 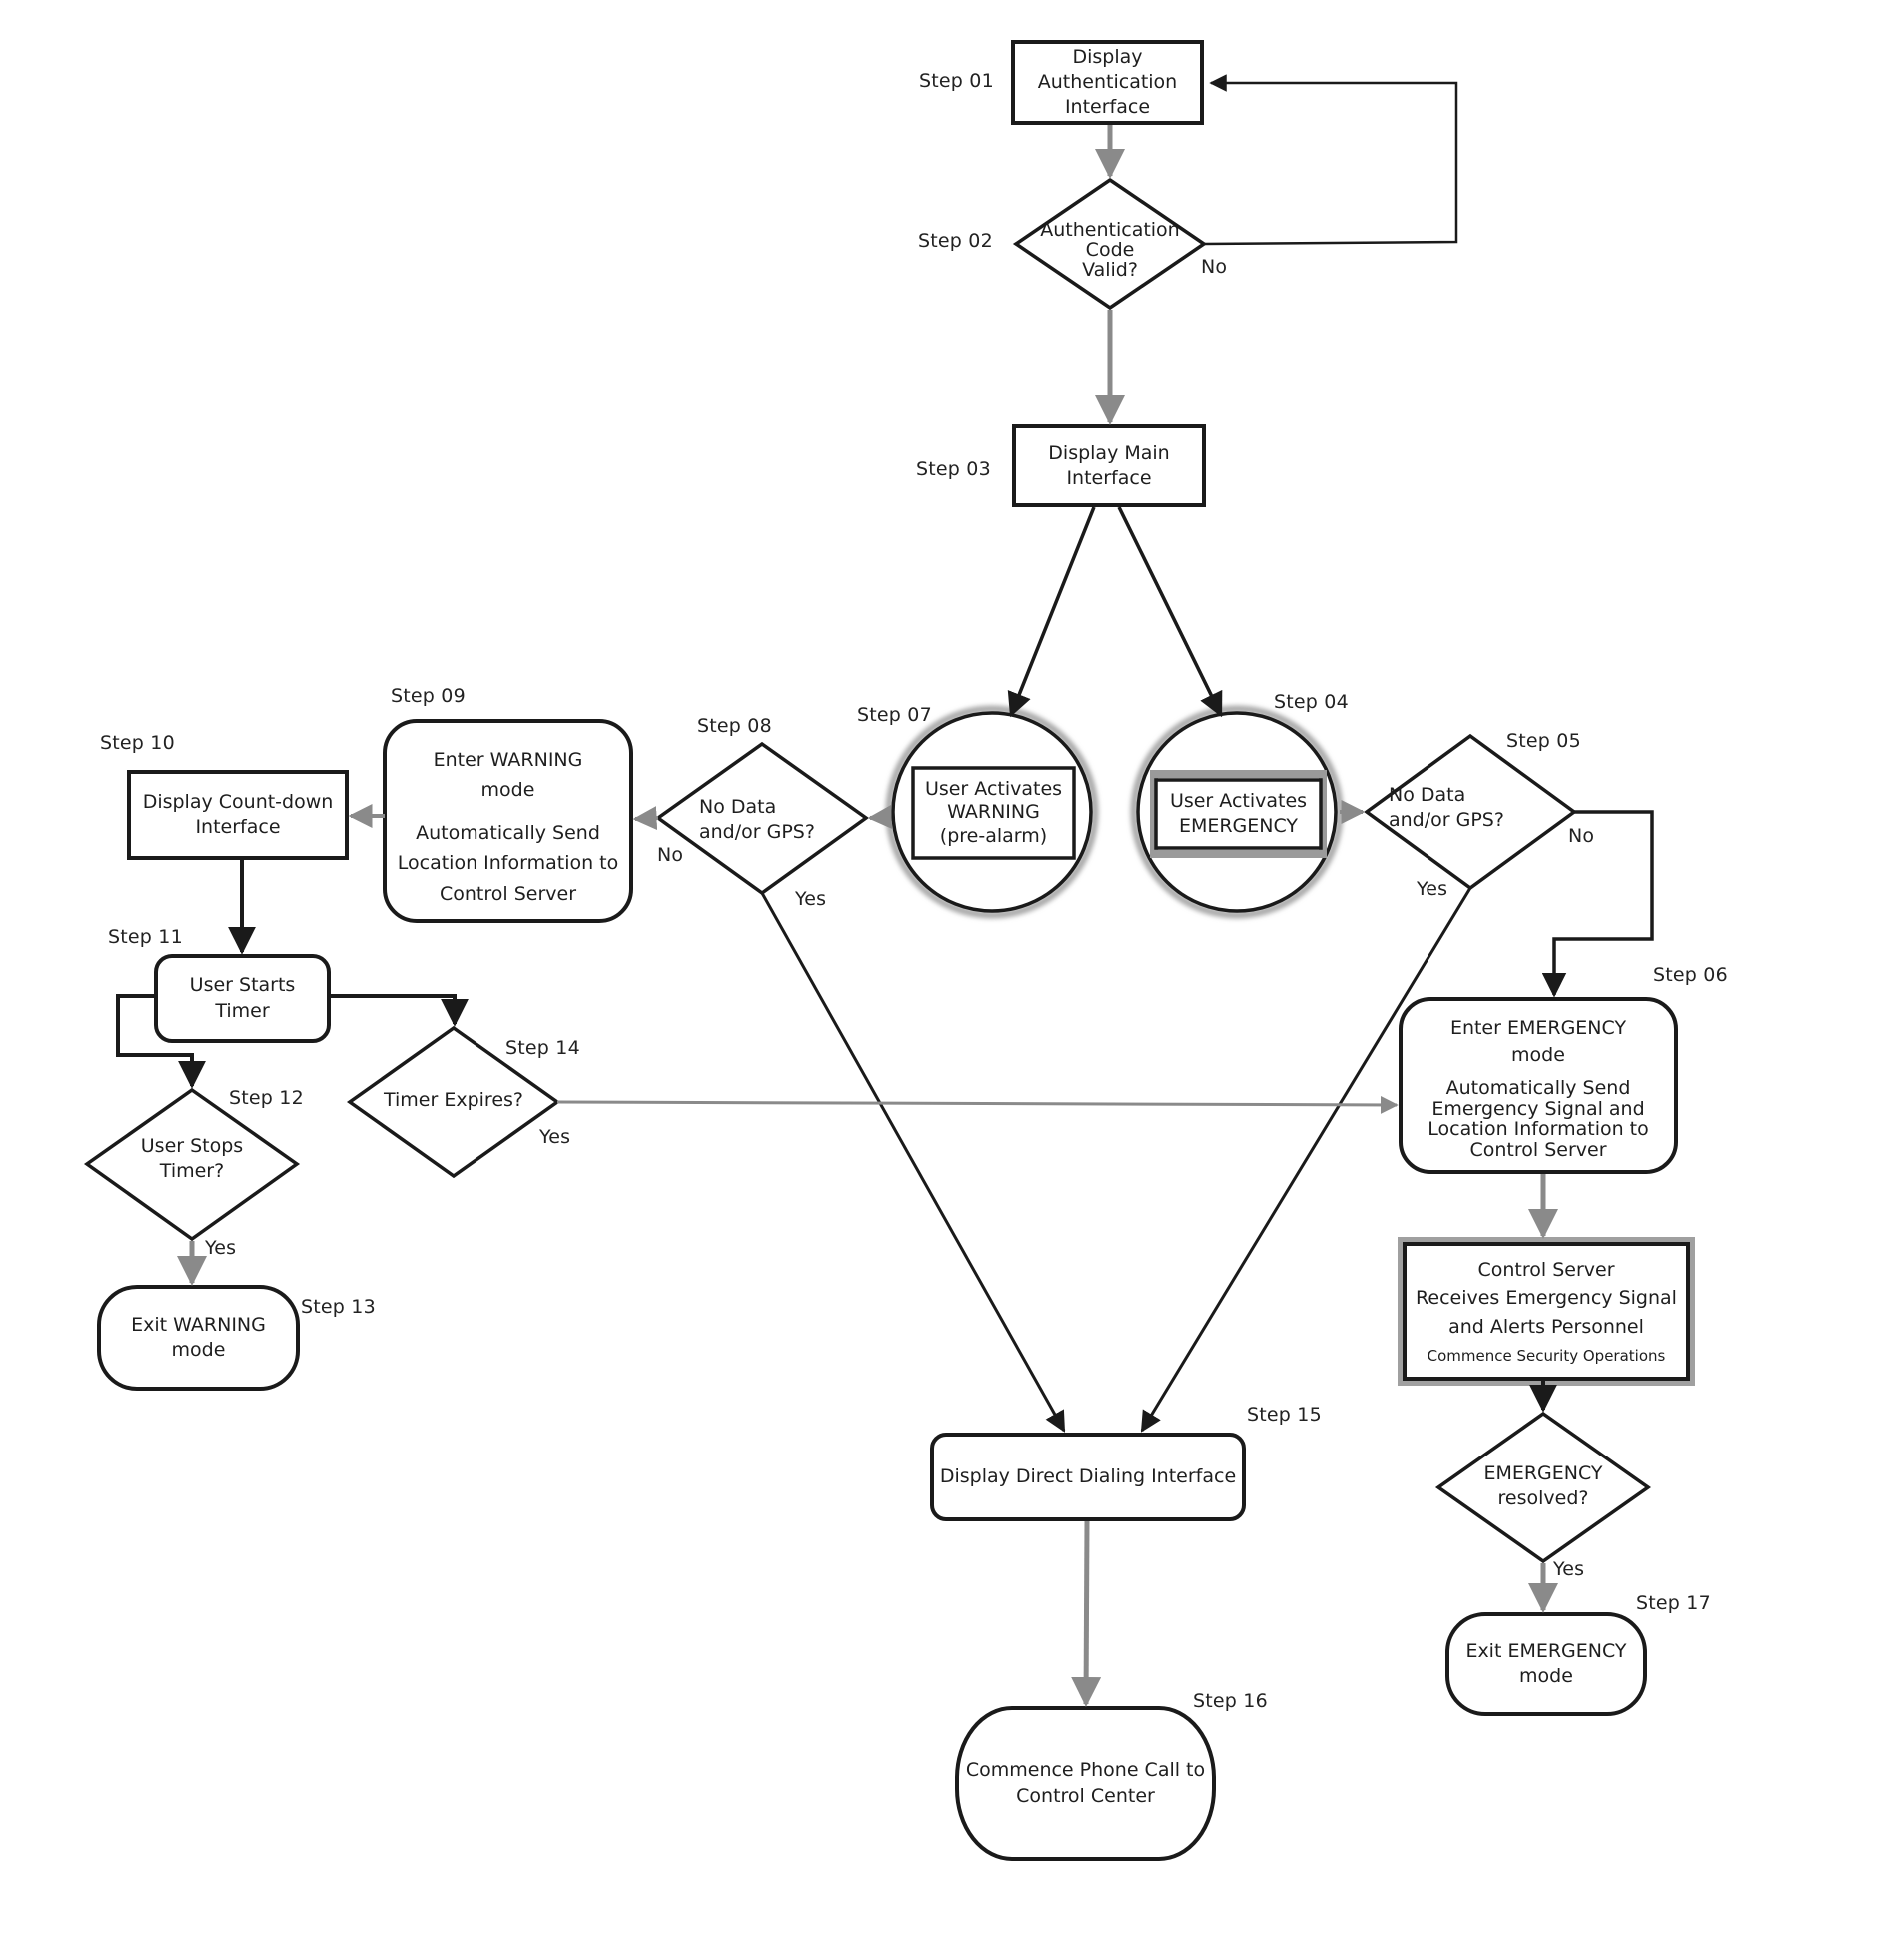 What do you see at coordinates (1330, 160) in the screenshot?
I see `arrow-step02-no-loop` at bounding box center [1330, 160].